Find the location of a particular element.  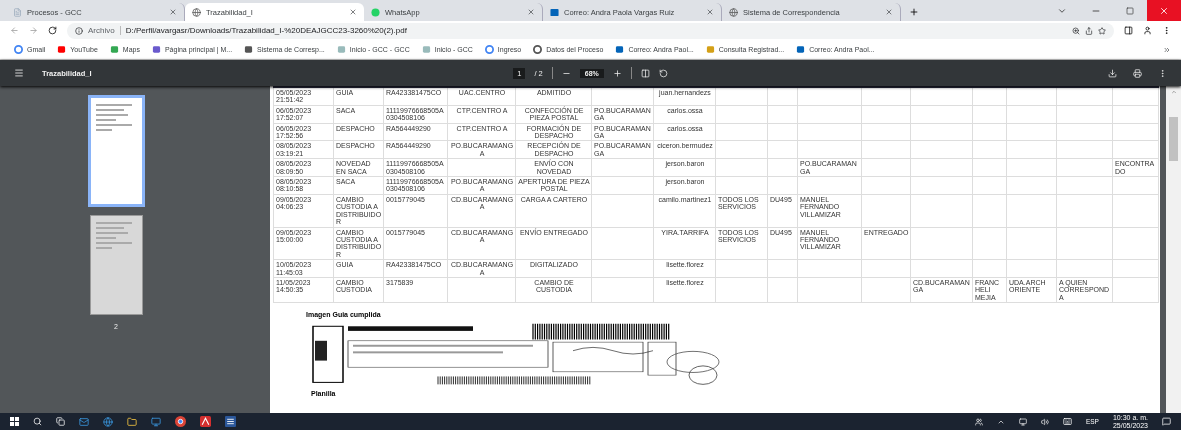

scrollbar-thumb is located at coordinates (1173, 139).